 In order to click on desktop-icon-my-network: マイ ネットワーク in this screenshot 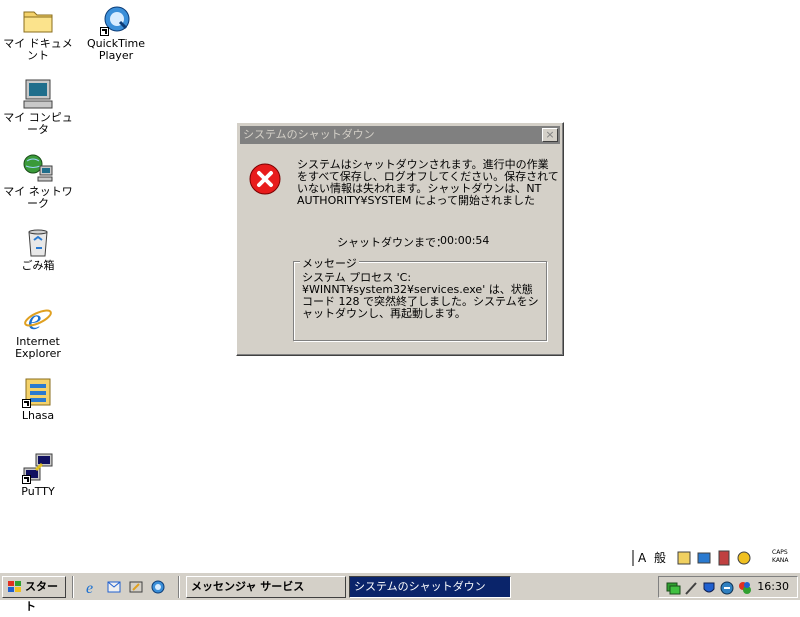, I will do `click(38, 181)`.